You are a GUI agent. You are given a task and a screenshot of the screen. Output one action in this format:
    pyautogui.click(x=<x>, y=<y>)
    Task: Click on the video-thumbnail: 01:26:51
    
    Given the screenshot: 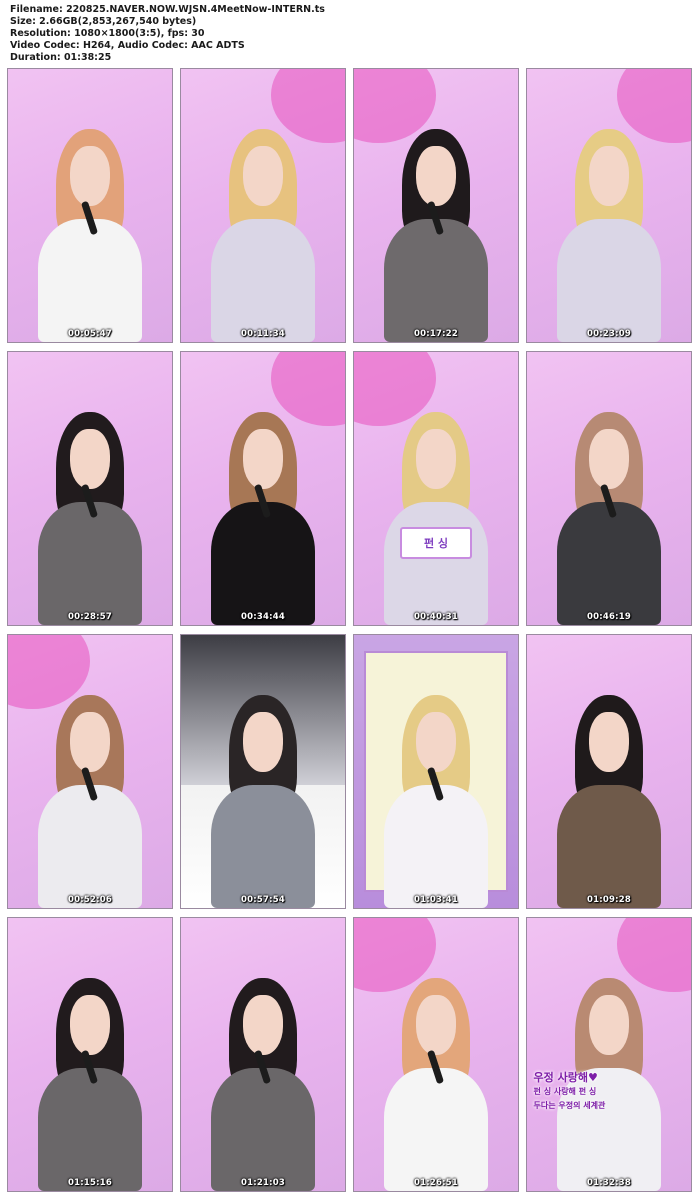 What is the action you would take?
    pyautogui.click(x=436, y=1054)
    